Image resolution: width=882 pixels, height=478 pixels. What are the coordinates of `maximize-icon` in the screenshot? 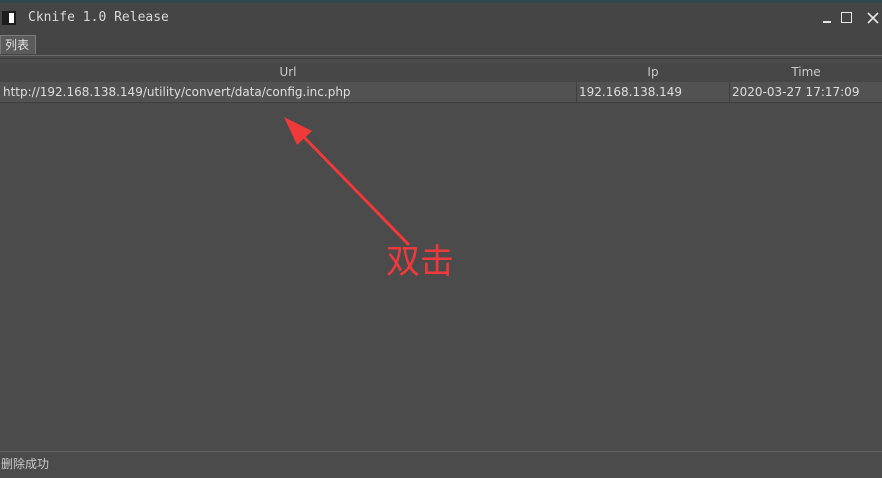 It's located at (847, 18).